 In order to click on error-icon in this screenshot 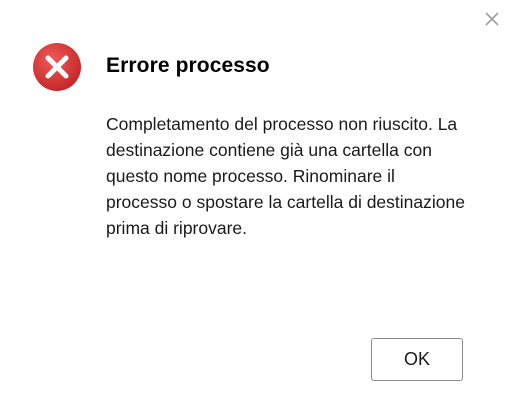, I will do `click(57, 67)`.